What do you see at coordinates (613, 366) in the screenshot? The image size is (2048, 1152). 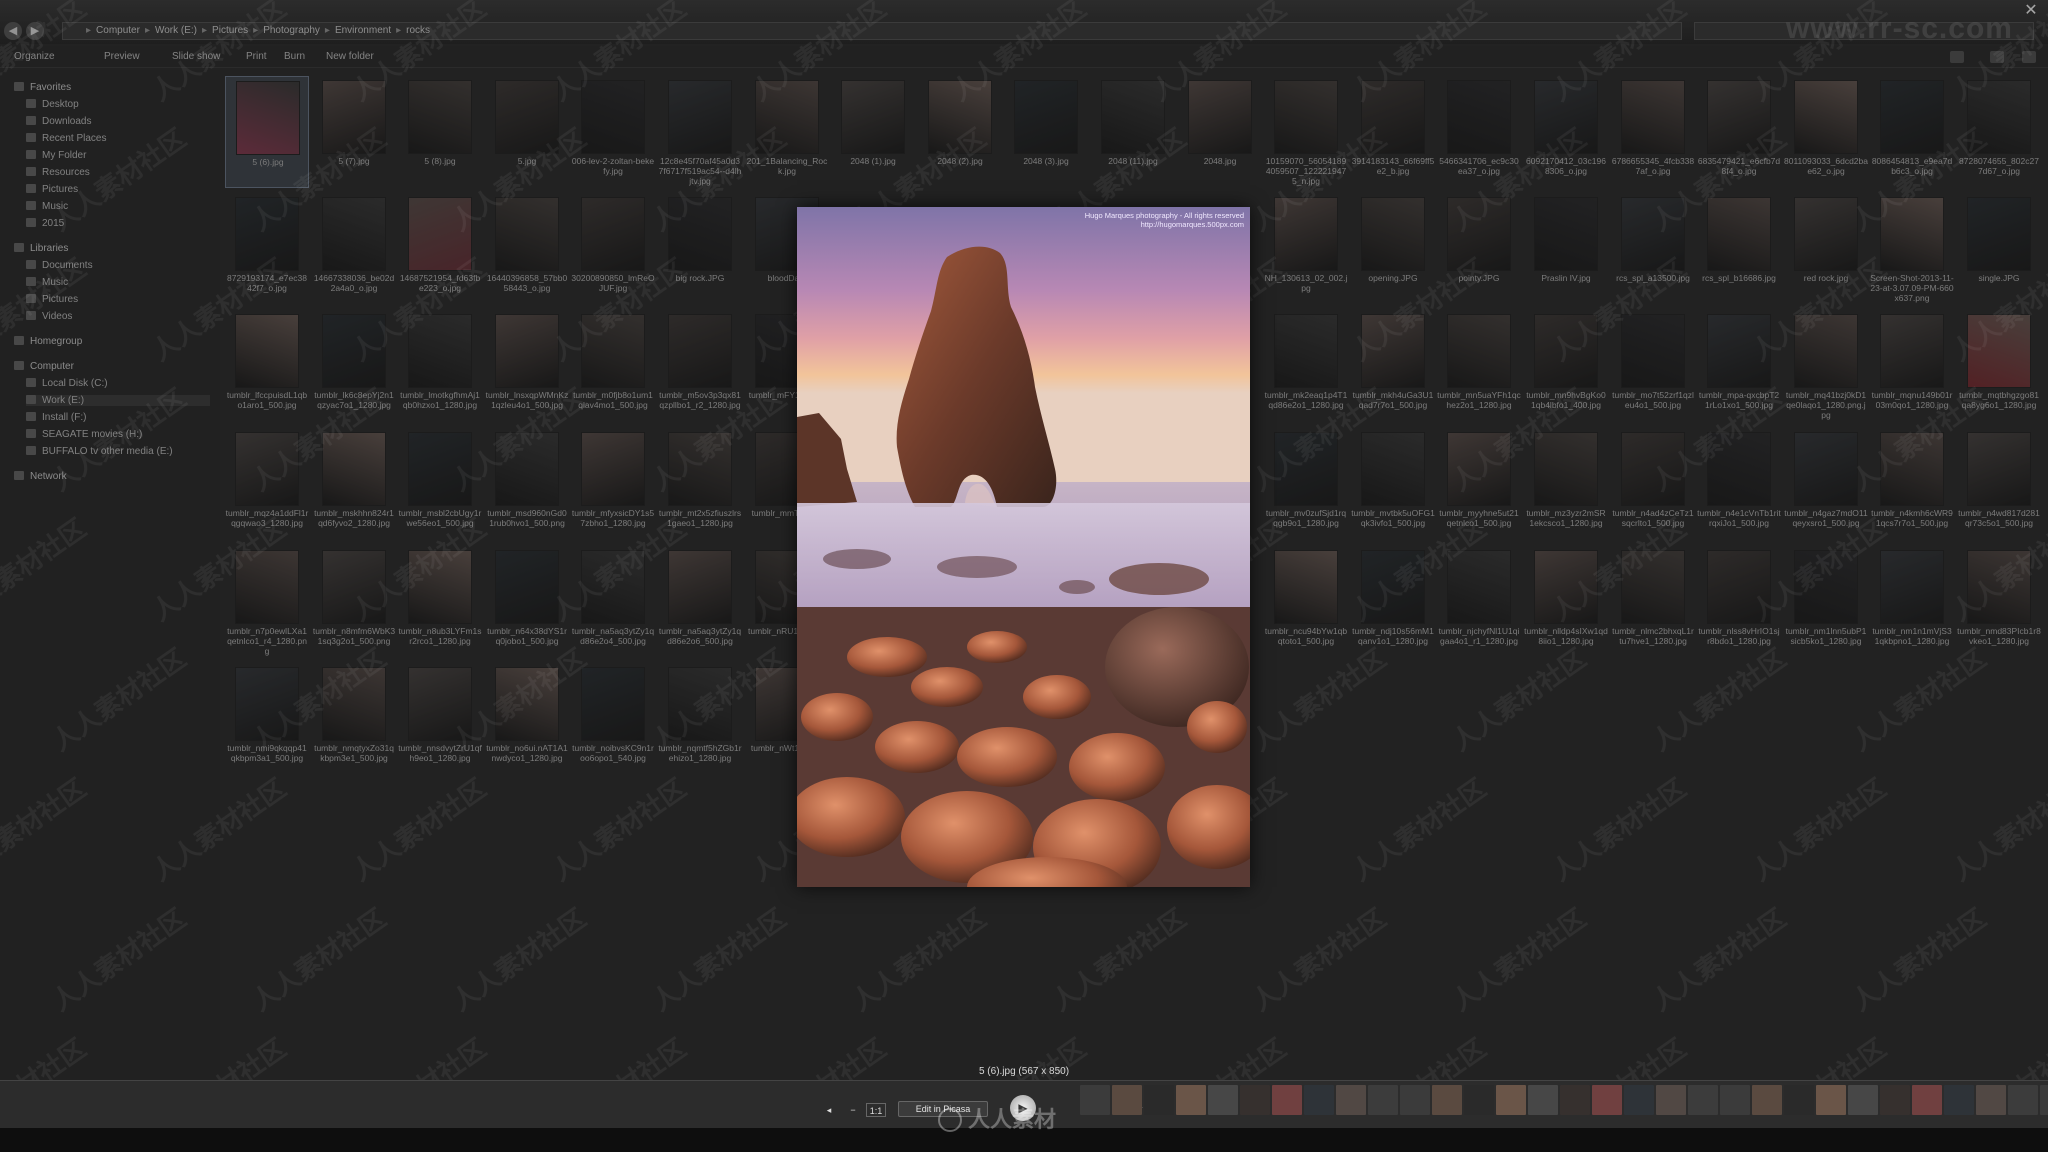 I see `thumbnail-item: tumblr_m0fjb8o1um1qlav4mo1_500.jpg` at bounding box center [613, 366].